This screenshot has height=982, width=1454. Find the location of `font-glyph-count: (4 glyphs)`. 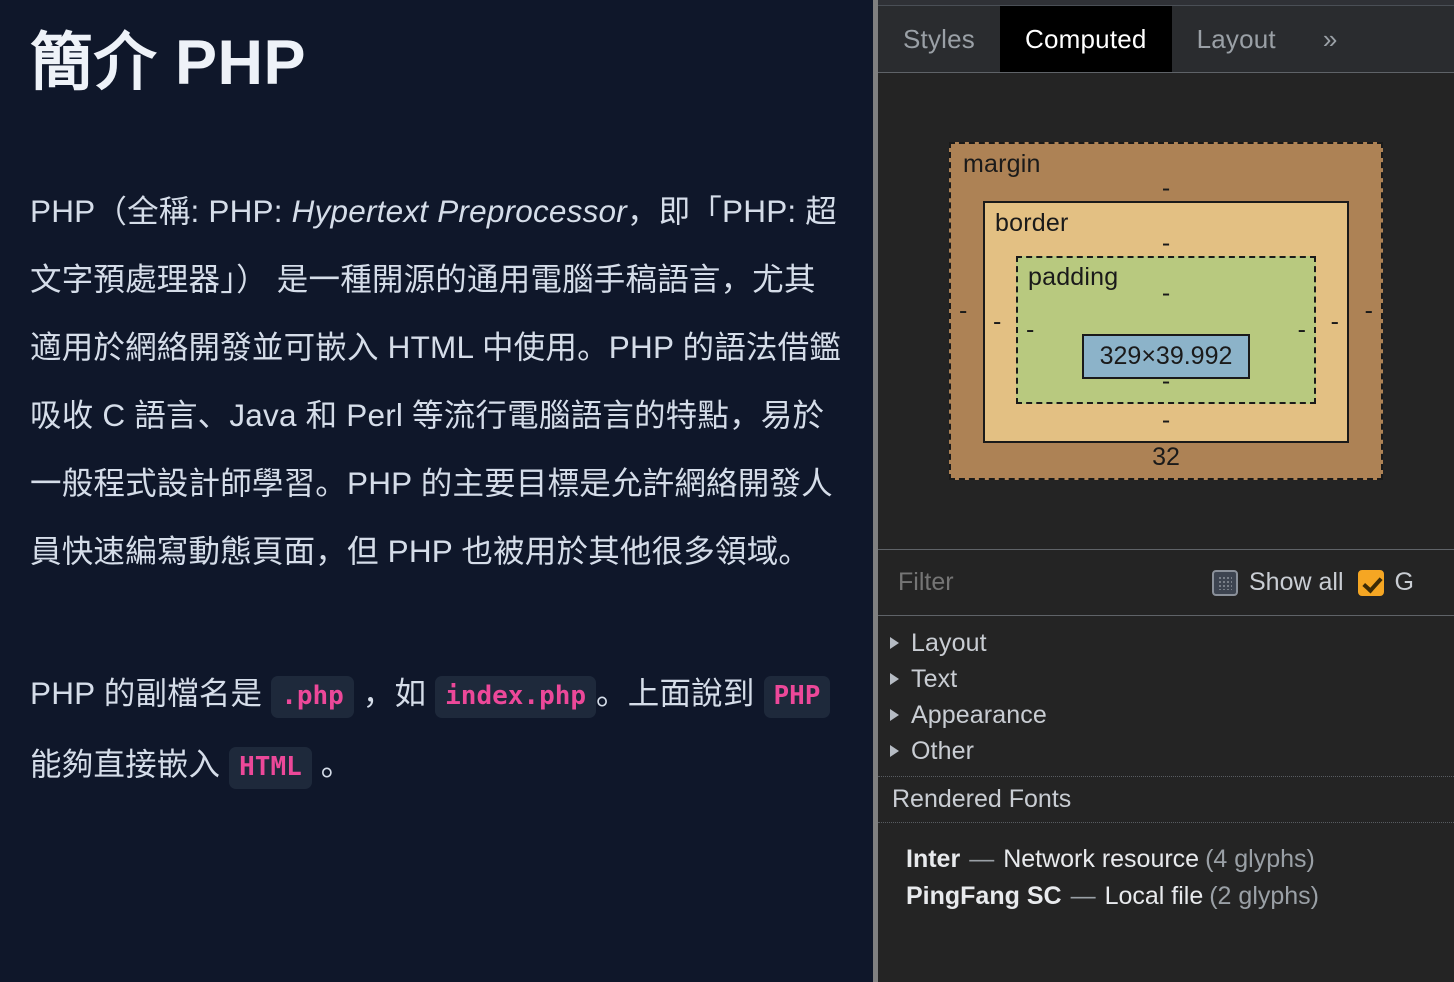

font-glyph-count: (4 glyphs) is located at coordinates (1260, 859).